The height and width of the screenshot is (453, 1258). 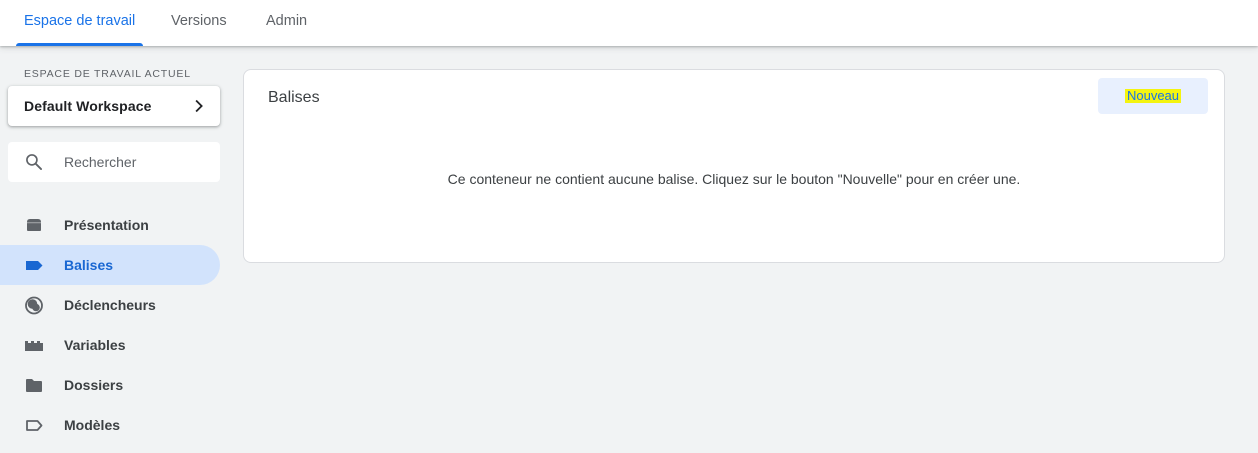 What do you see at coordinates (94, 385) in the screenshot?
I see `sidebar-item-label: Dossiers` at bounding box center [94, 385].